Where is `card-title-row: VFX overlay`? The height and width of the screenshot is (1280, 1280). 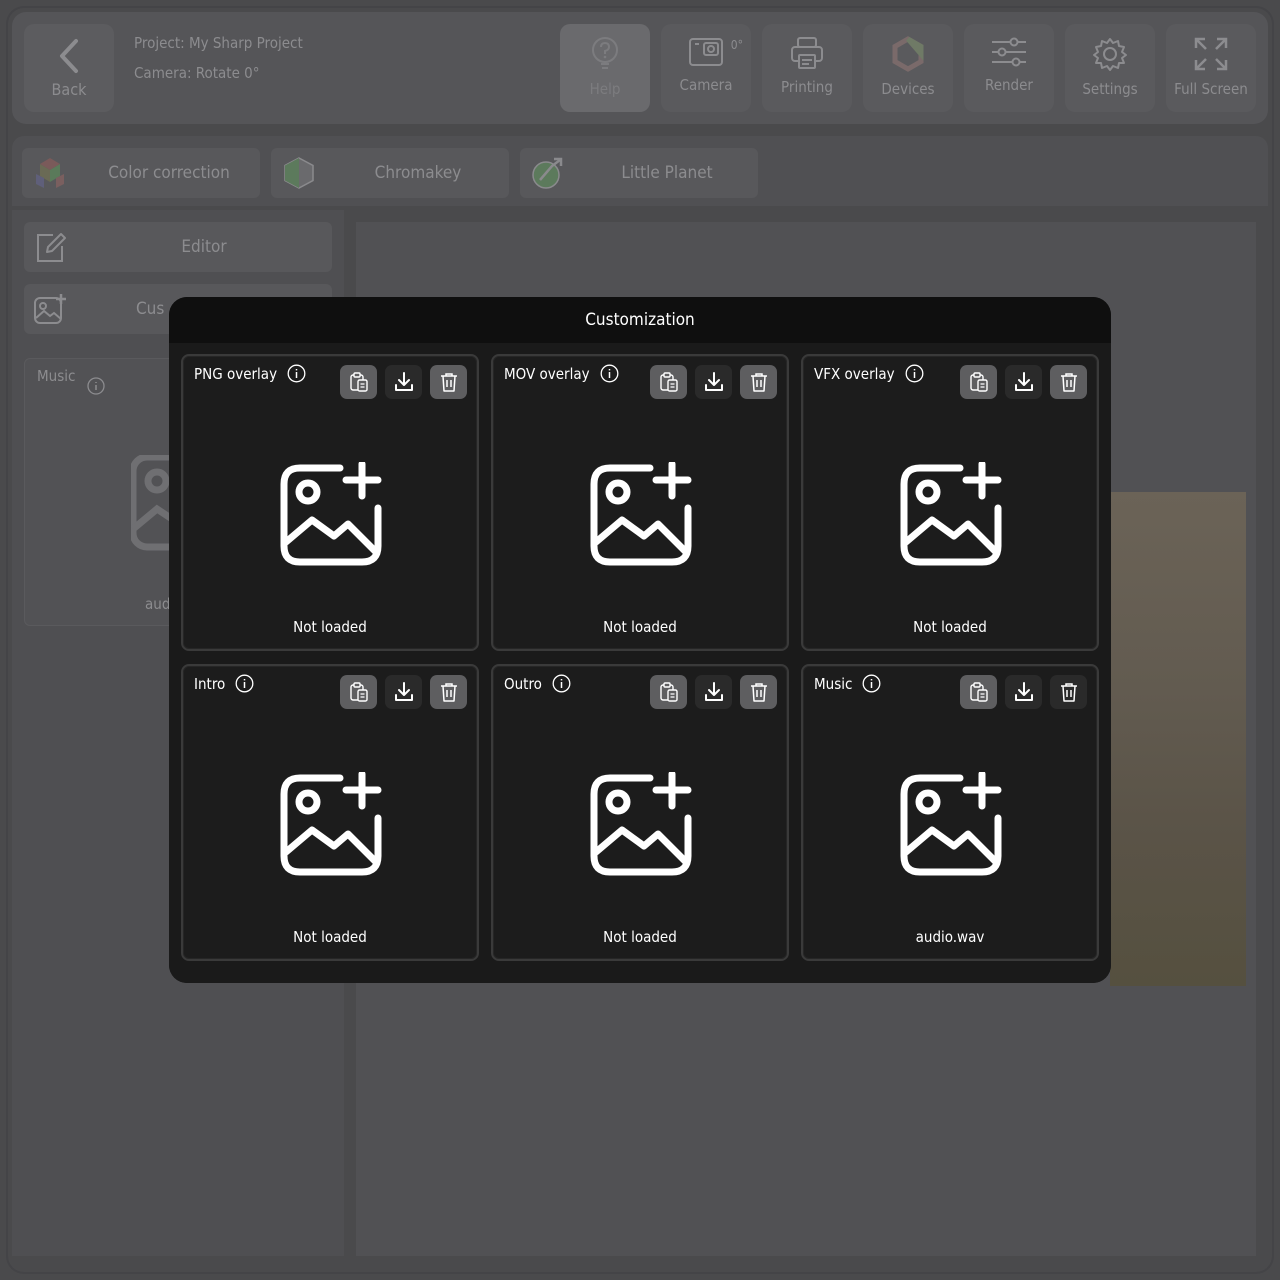
card-title-row: VFX overlay is located at coordinates (869, 373).